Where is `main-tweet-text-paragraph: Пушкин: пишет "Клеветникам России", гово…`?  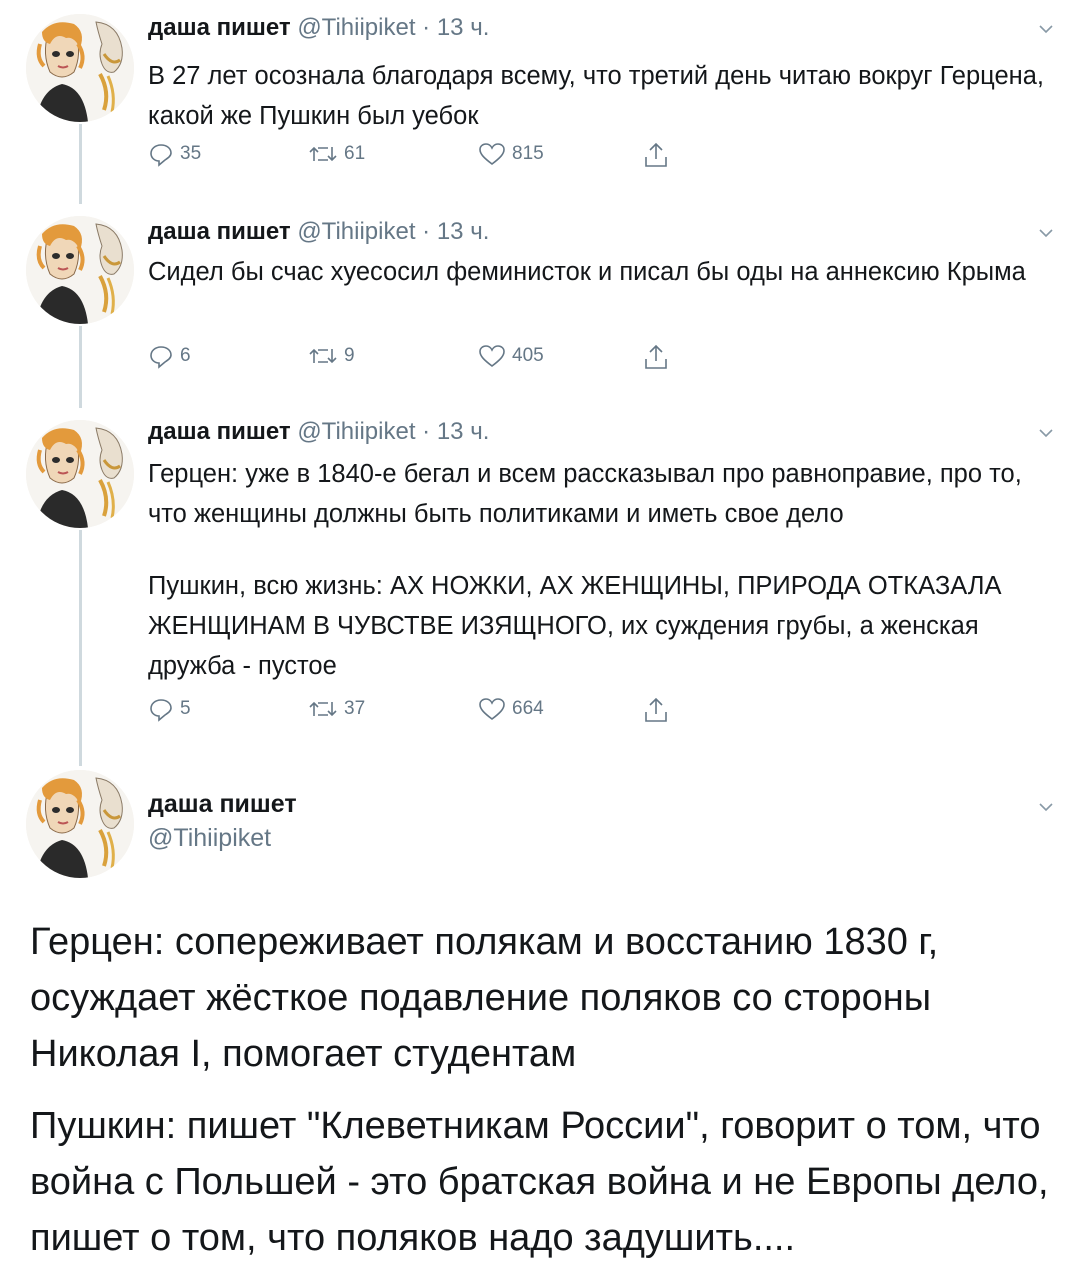
main-tweet-text-paragraph: Пушкин: пишет "Клеветникам России", гово… is located at coordinates (539, 1182).